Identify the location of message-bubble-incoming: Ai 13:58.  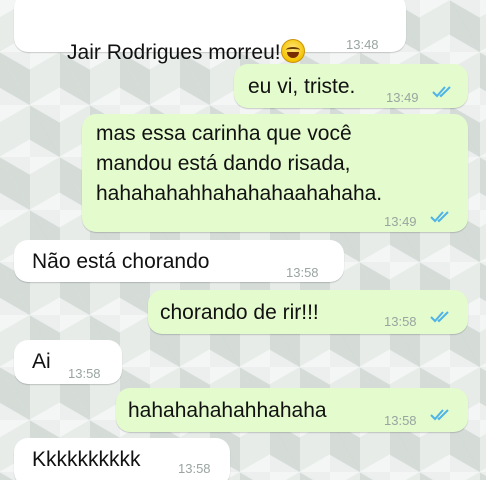
(68, 362).